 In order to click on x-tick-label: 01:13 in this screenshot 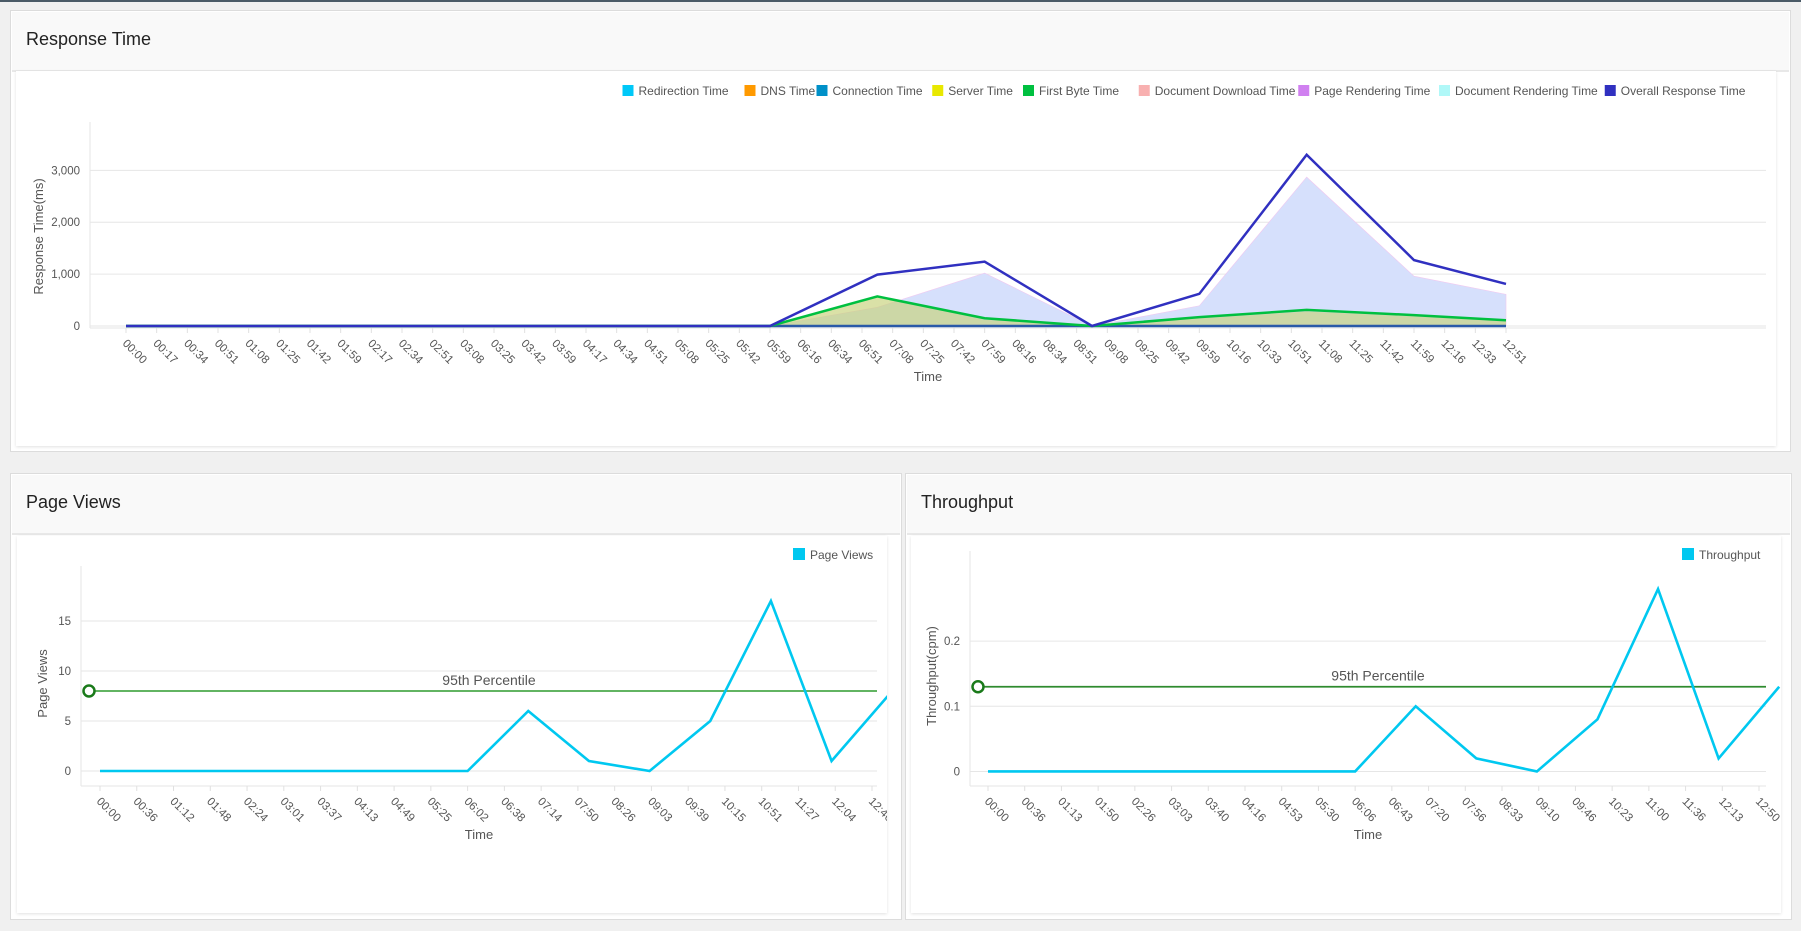, I will do `click(1069, 810)`.